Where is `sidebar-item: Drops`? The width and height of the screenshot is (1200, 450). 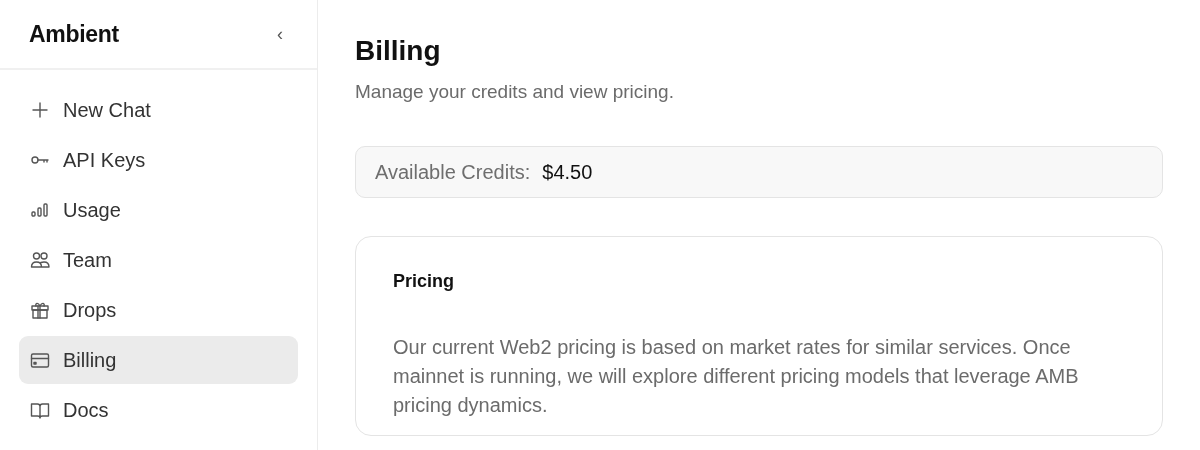 sidebar-item: Drops is located at coordinates (158, 310).